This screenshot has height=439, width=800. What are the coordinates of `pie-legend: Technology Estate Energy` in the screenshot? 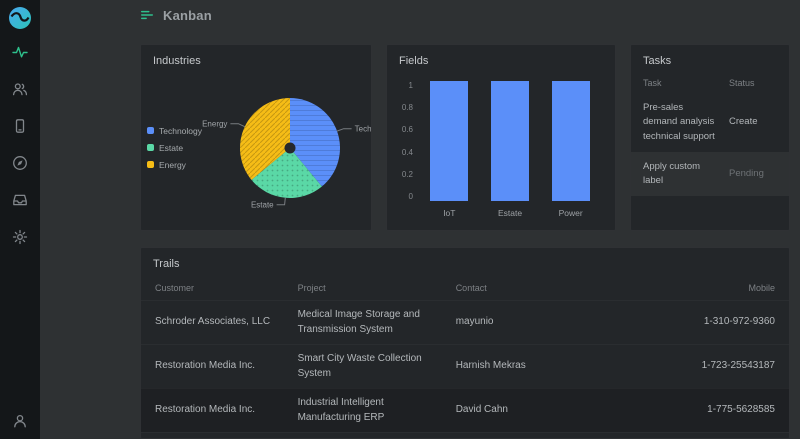 It's located at (179, 148).